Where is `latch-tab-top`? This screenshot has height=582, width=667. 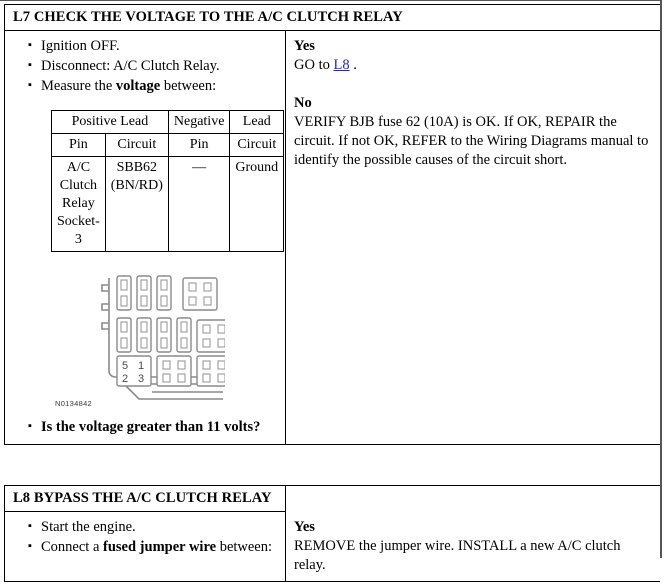 latch-tab-top is located at coordinates (105, 288).